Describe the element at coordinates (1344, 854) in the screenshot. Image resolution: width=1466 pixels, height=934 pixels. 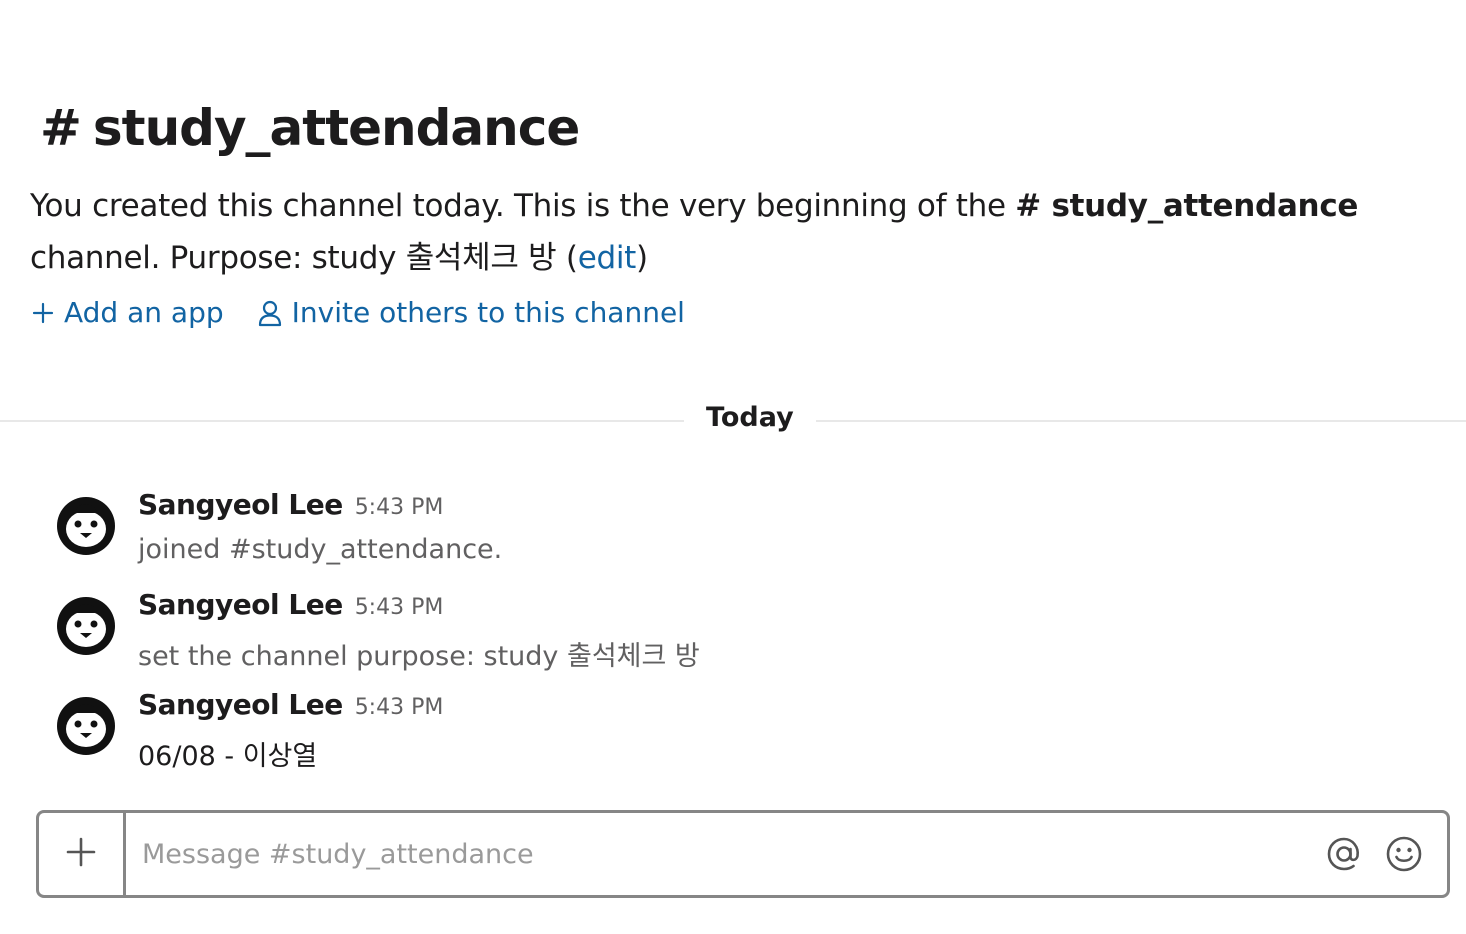
I see `at-icon` at that location.